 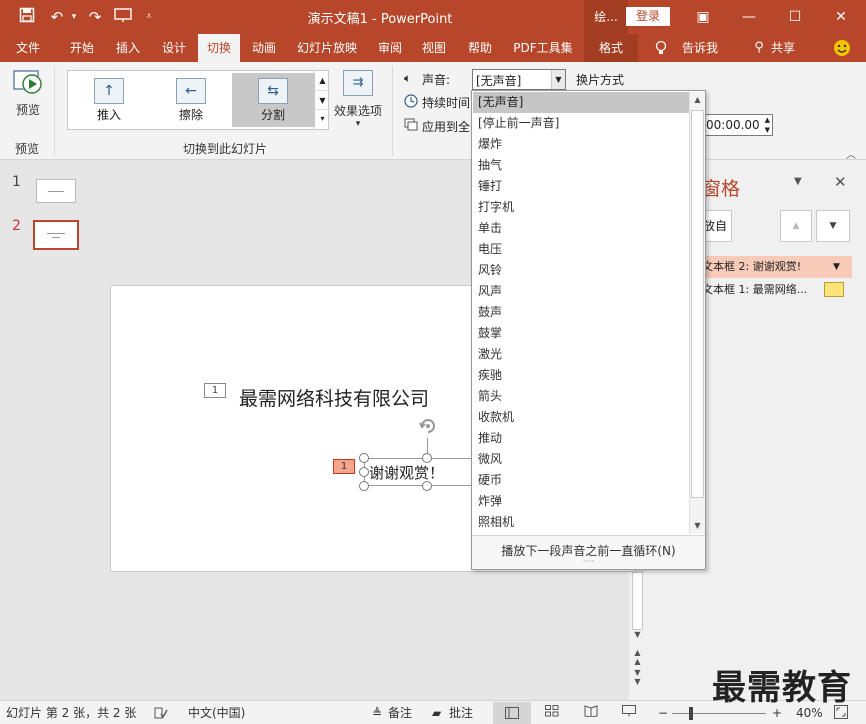 I want to click on tell-me-input: 告诉我, so click(x=700, y=48).